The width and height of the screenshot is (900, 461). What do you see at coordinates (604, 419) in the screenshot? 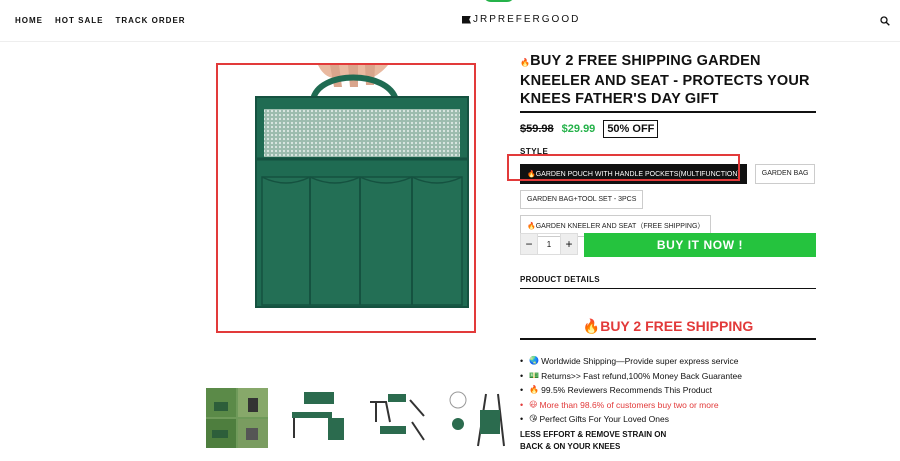
I see `list-item-text: Perfect Gifts For Your Loved Ones` at bounding box center [604, 419].